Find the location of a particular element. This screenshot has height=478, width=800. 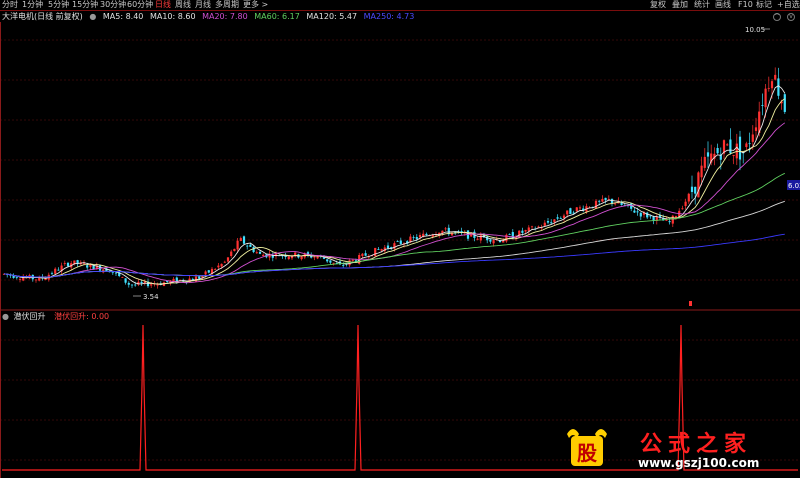

watermark-logo: 股 is located at coordinates (587, 447).